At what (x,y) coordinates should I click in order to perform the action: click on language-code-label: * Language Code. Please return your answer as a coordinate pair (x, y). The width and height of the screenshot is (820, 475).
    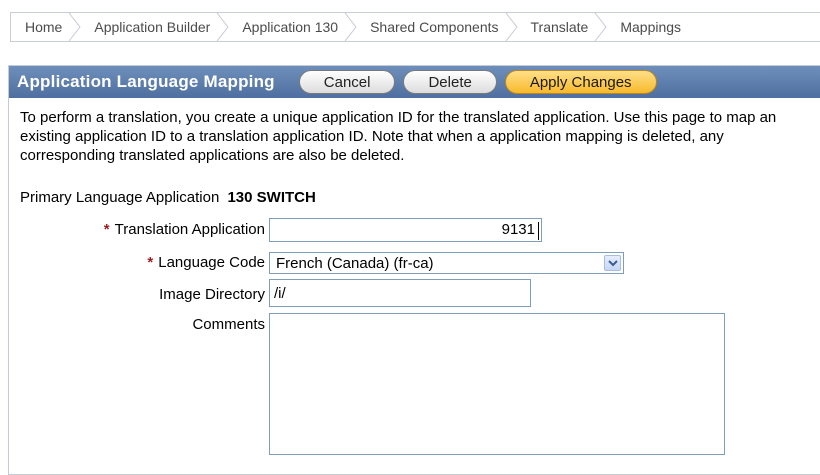
    Looking at the image, I should click on (206, 262).